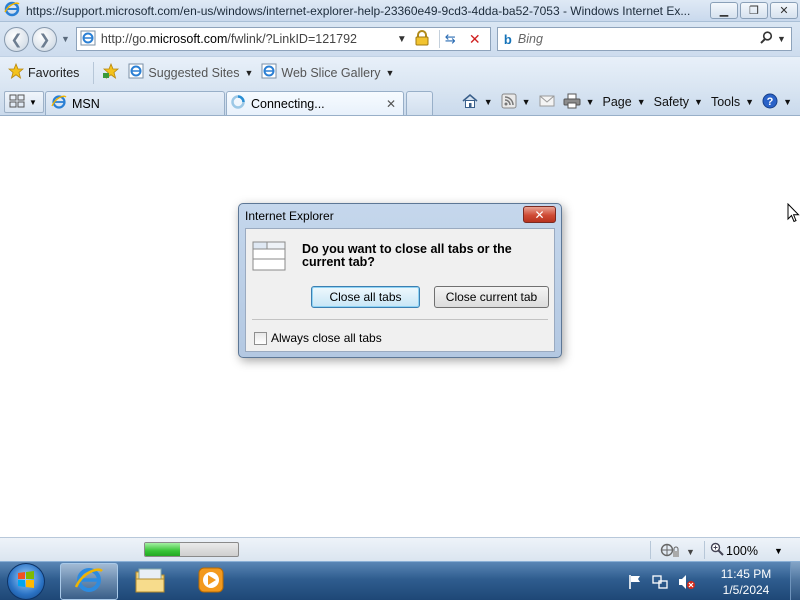  I want to click on close-icon: ✕, so click(539, 214).